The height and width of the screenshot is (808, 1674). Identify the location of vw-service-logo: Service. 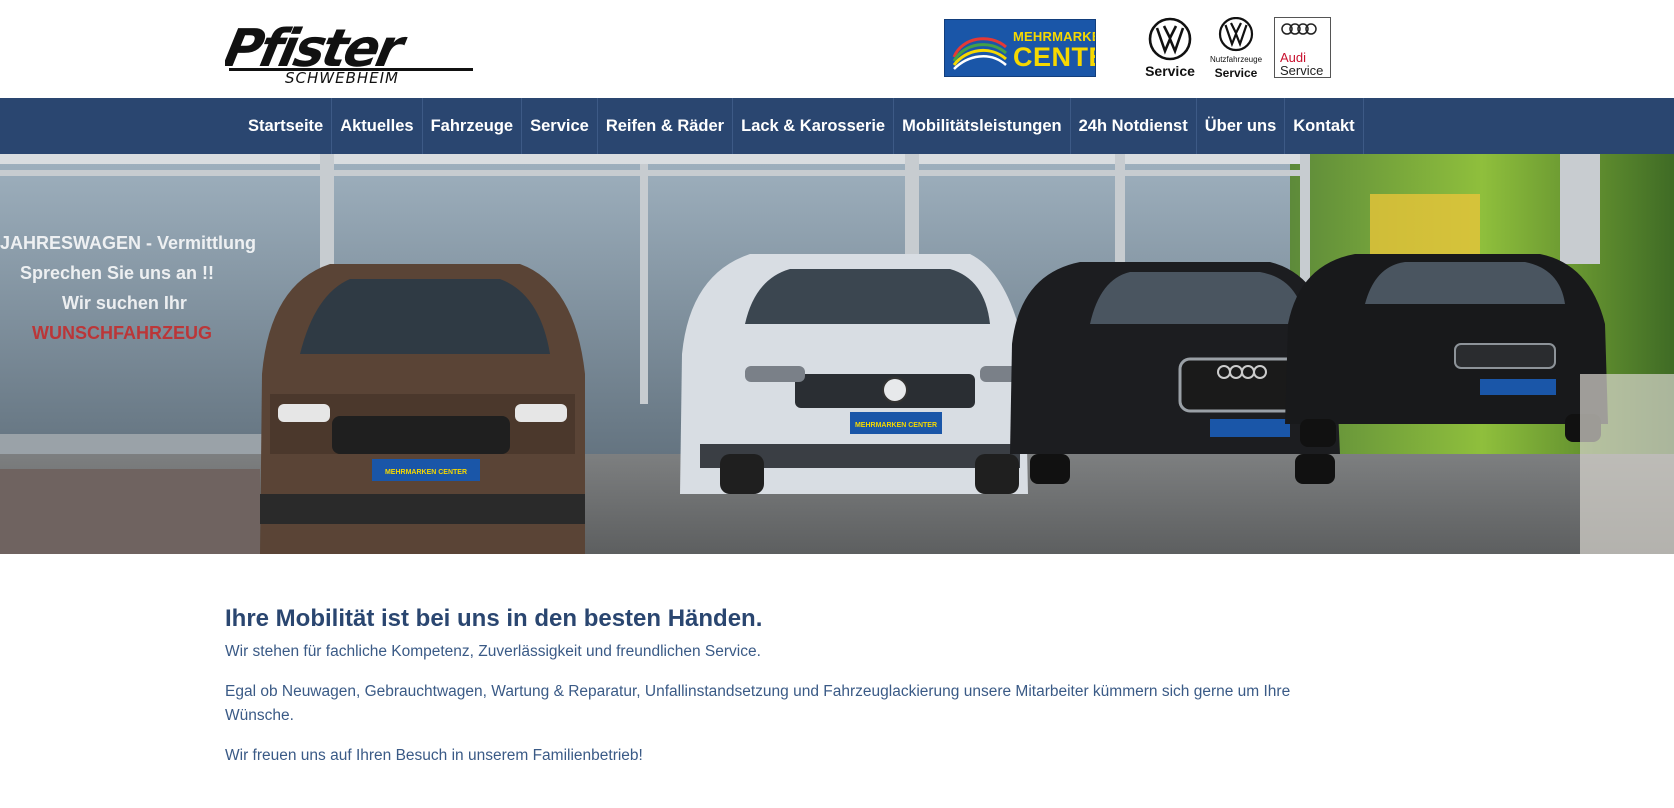
(1170, 48).